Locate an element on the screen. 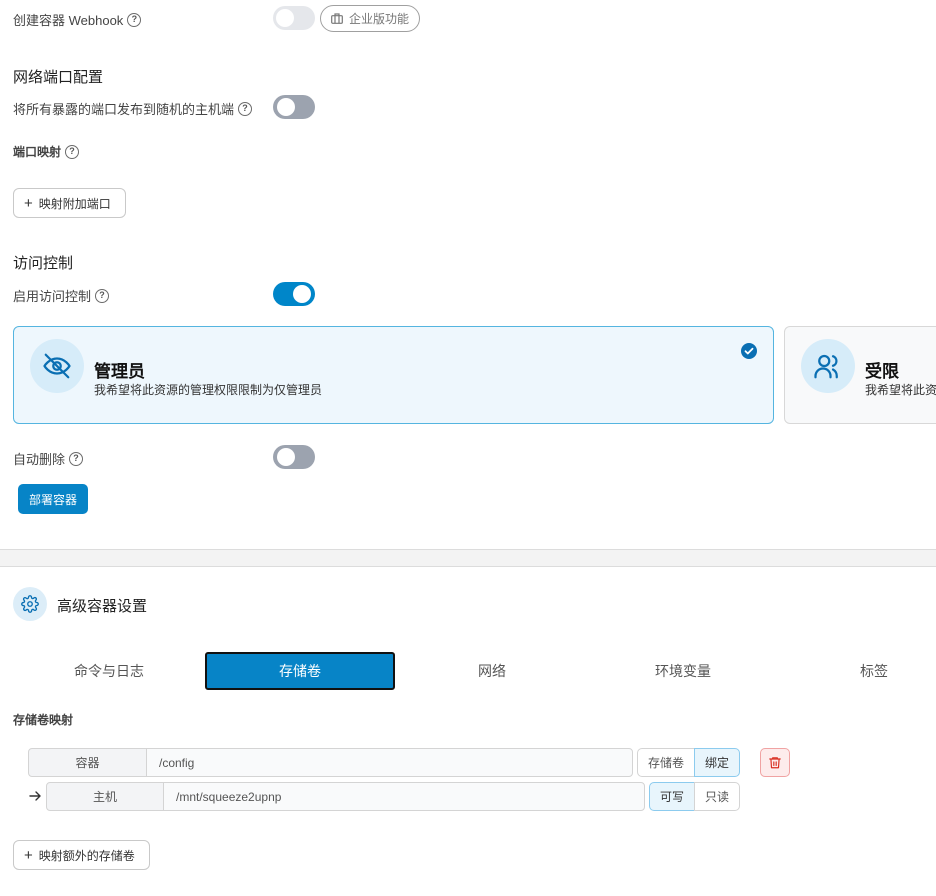  container-path-addon: 容器 is located at coordinates (87, 762).